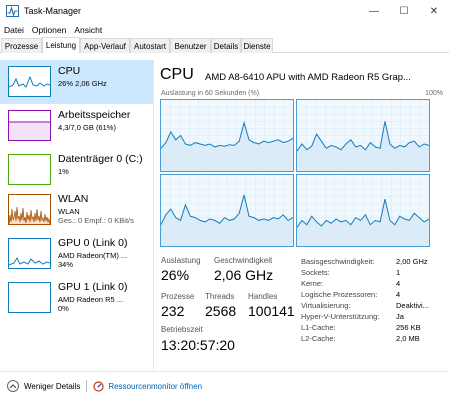  Describe the element at coordinates (315, 272) in the screenshot. I see `info-label: Sockets:` at that location.